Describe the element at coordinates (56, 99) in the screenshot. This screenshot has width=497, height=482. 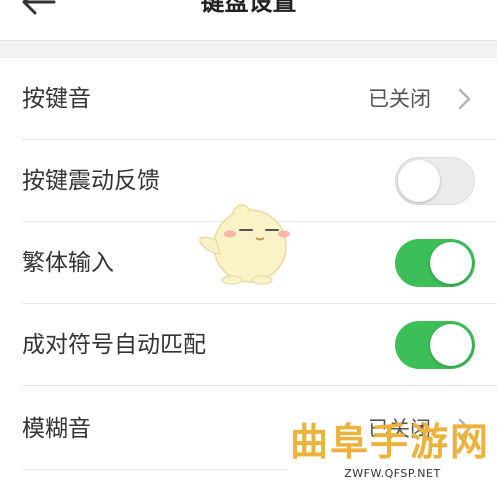
I see `setting-label: 按键音` at that location.